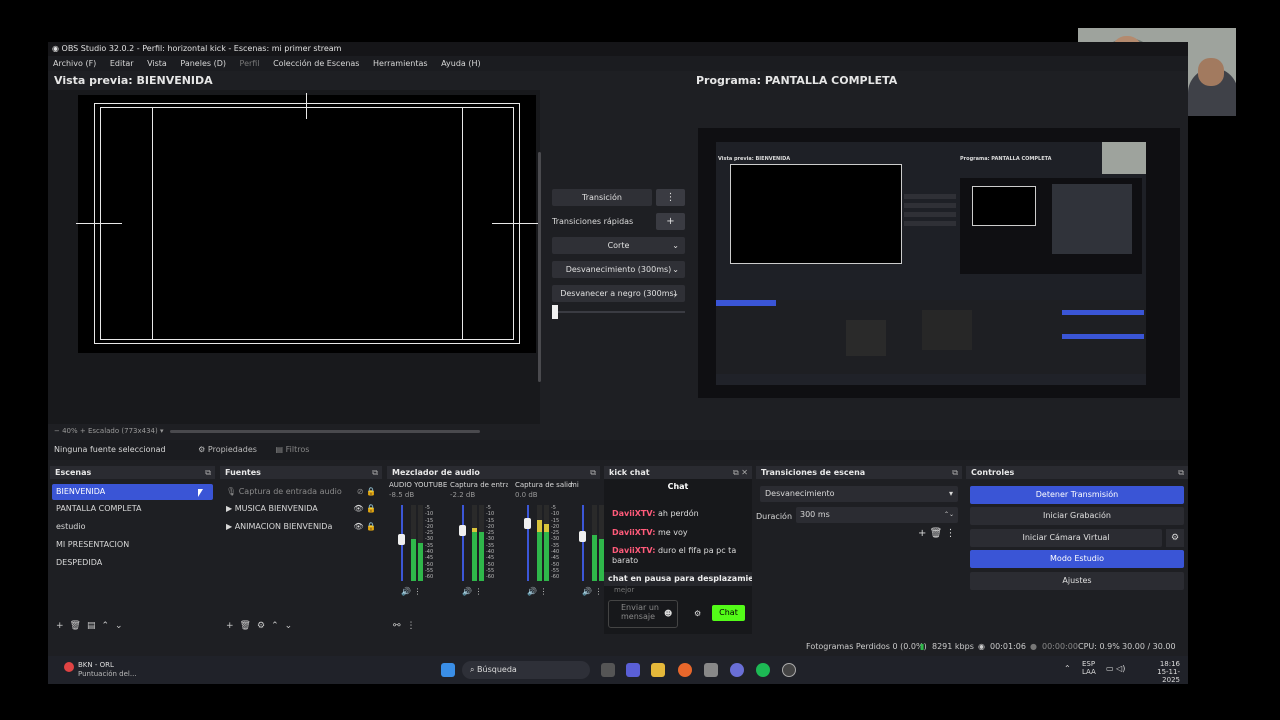  I want to click on quick-transition-fade-black: Desvanecer a negro (300ms) ⌄, so click(618, 293).